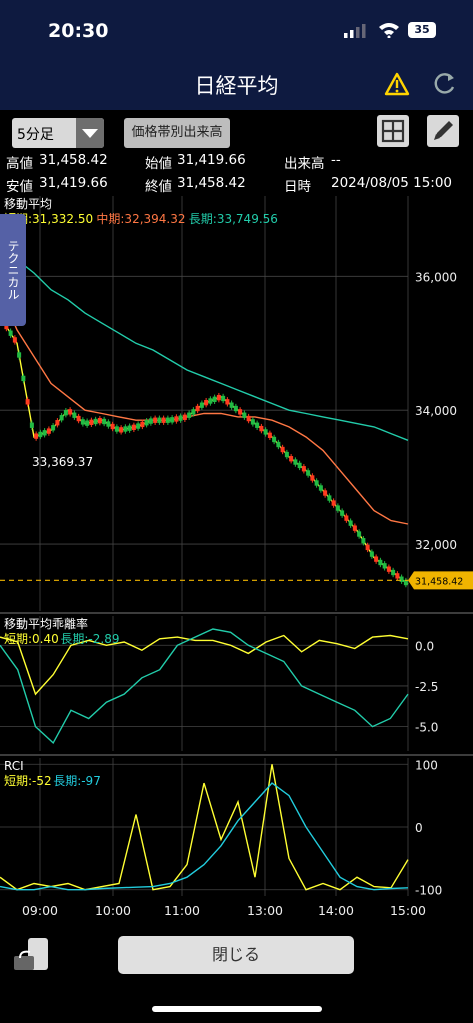 The image size is (473, 1023). Describe the element at coordinates (233, 219) in the screenshot. I see `legend-item: 長期:33,749.56` at that location.